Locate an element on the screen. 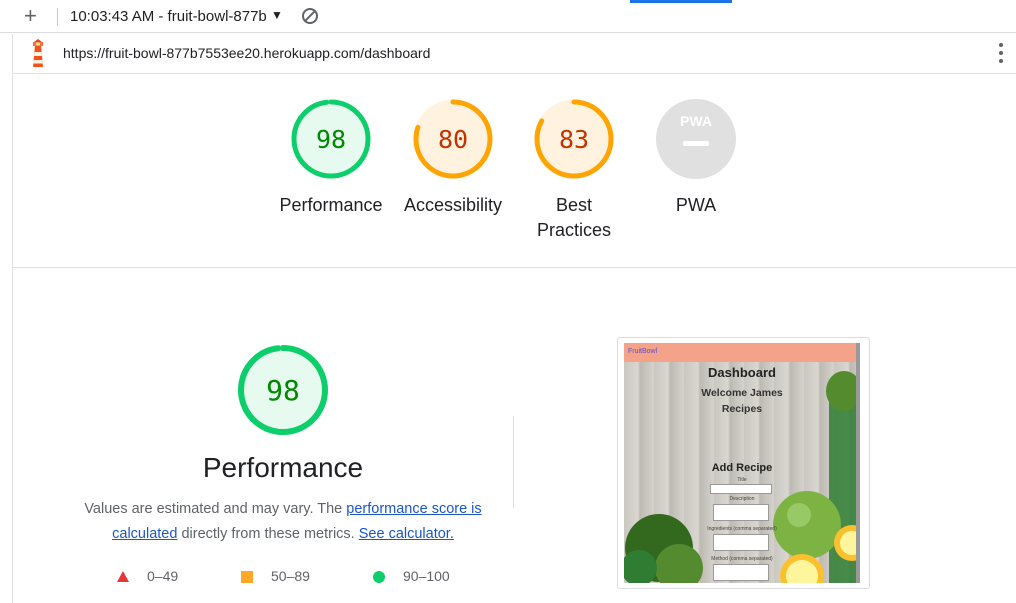 This screenshot has width=1016, height=603. pwa-badge-icon: PWA is located at coordinates (696, 139).